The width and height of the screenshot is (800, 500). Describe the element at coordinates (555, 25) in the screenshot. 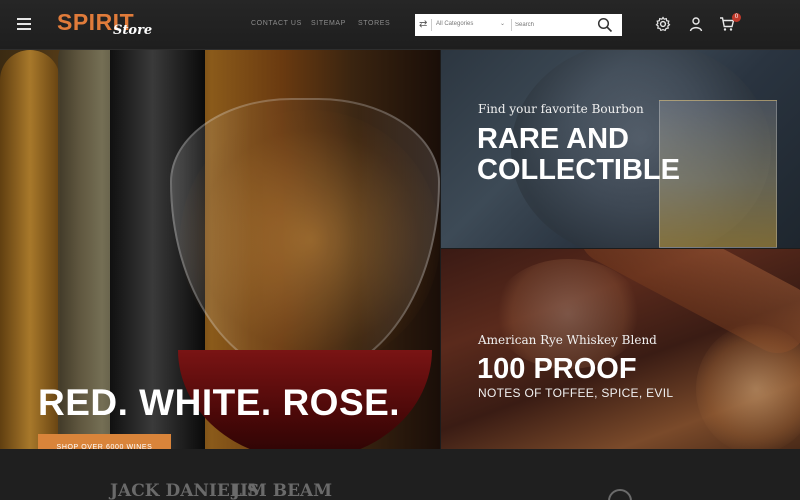

I see `search-input` at that location.